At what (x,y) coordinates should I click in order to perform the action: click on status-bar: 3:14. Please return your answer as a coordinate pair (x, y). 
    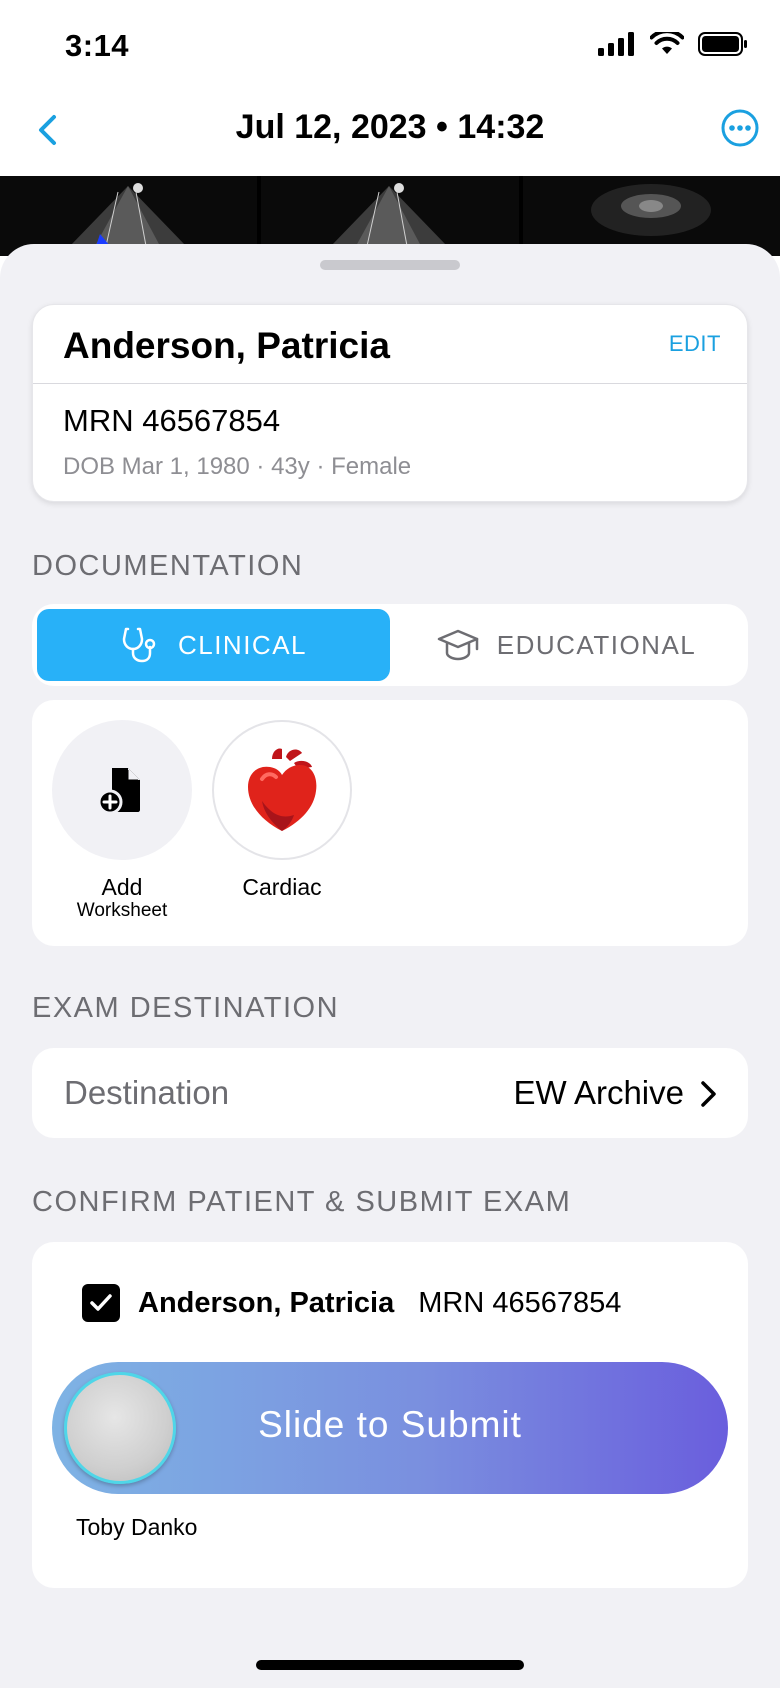
    Looking at the image, I should click on (390, 45).